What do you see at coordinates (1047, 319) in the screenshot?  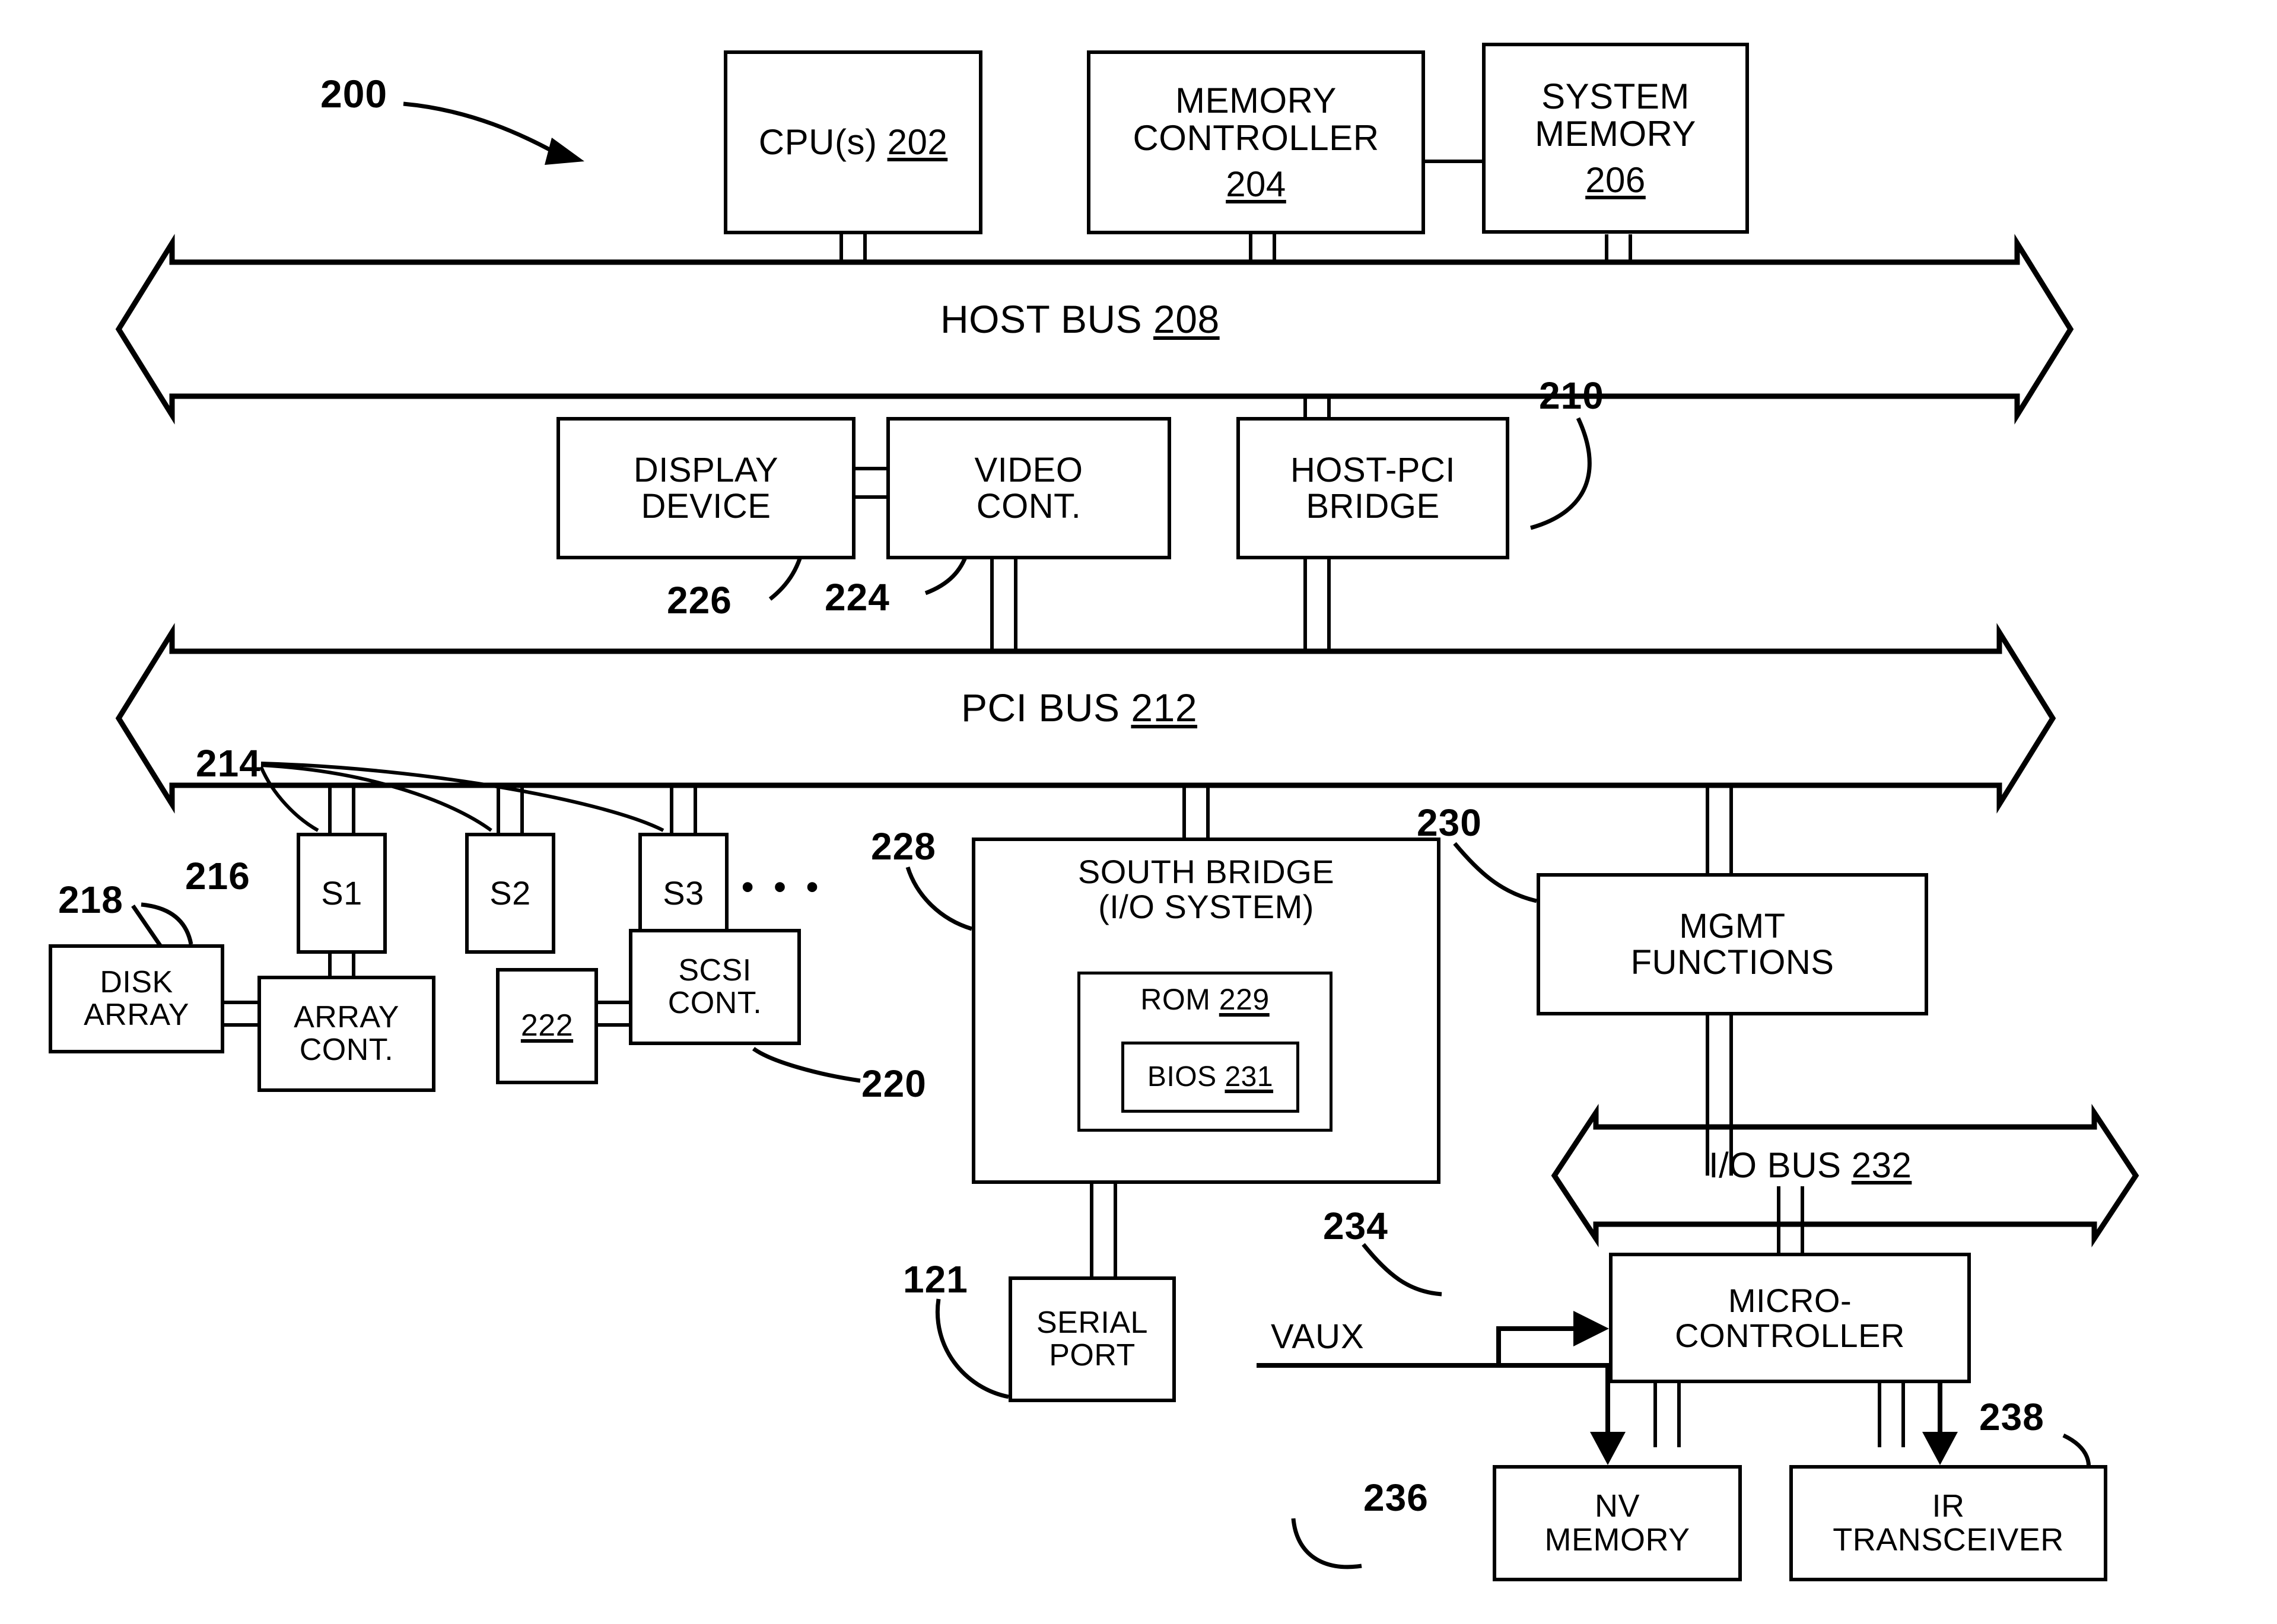 I see `host-bus-label-text: HOST BUS` at bounding box center [1047, 319].